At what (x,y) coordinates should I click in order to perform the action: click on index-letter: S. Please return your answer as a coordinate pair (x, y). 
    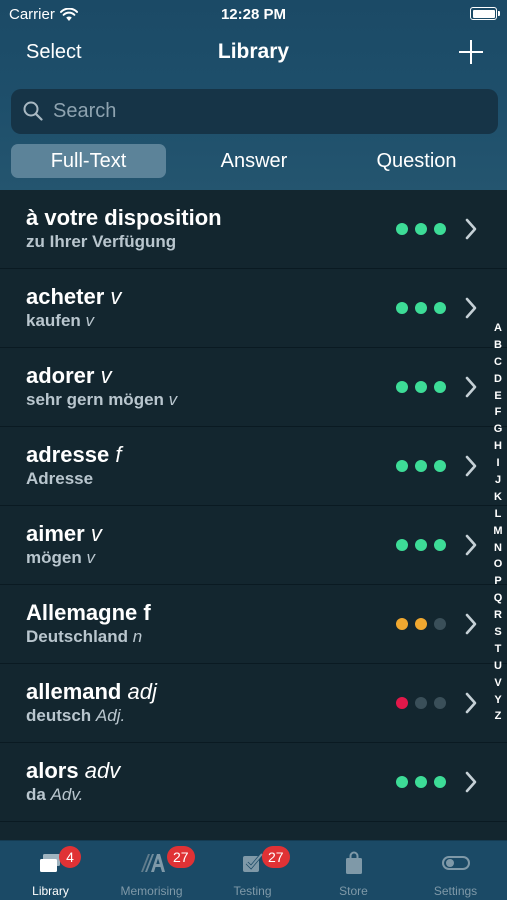
    Looking at the image, I should click on (498, 632).